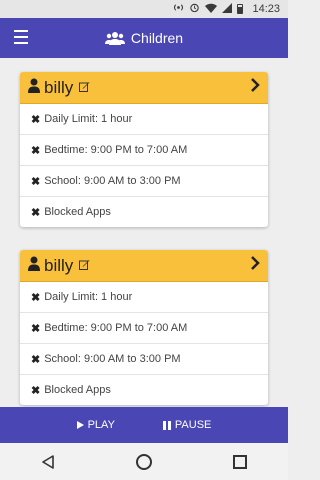 The image size is (320, 480). I want to click on signal-icon, so click(227, 9).